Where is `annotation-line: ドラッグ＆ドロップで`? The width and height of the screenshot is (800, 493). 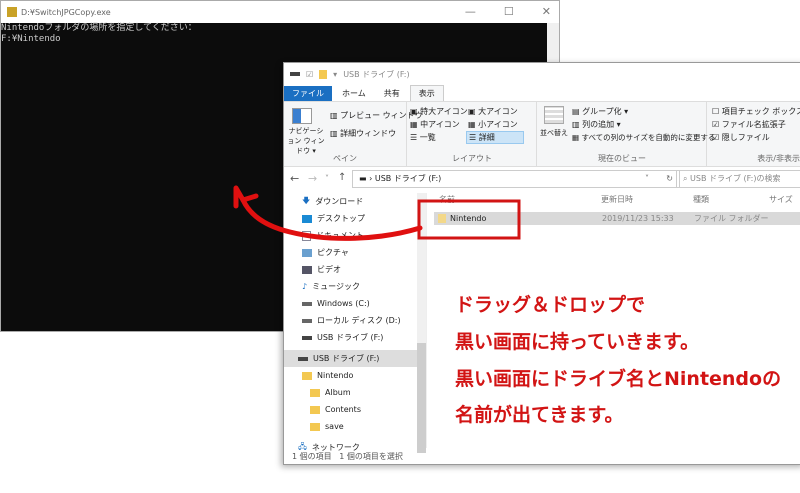
annotation-line: ドラッグ＆ドロップで is located at coordinates (550, 305).